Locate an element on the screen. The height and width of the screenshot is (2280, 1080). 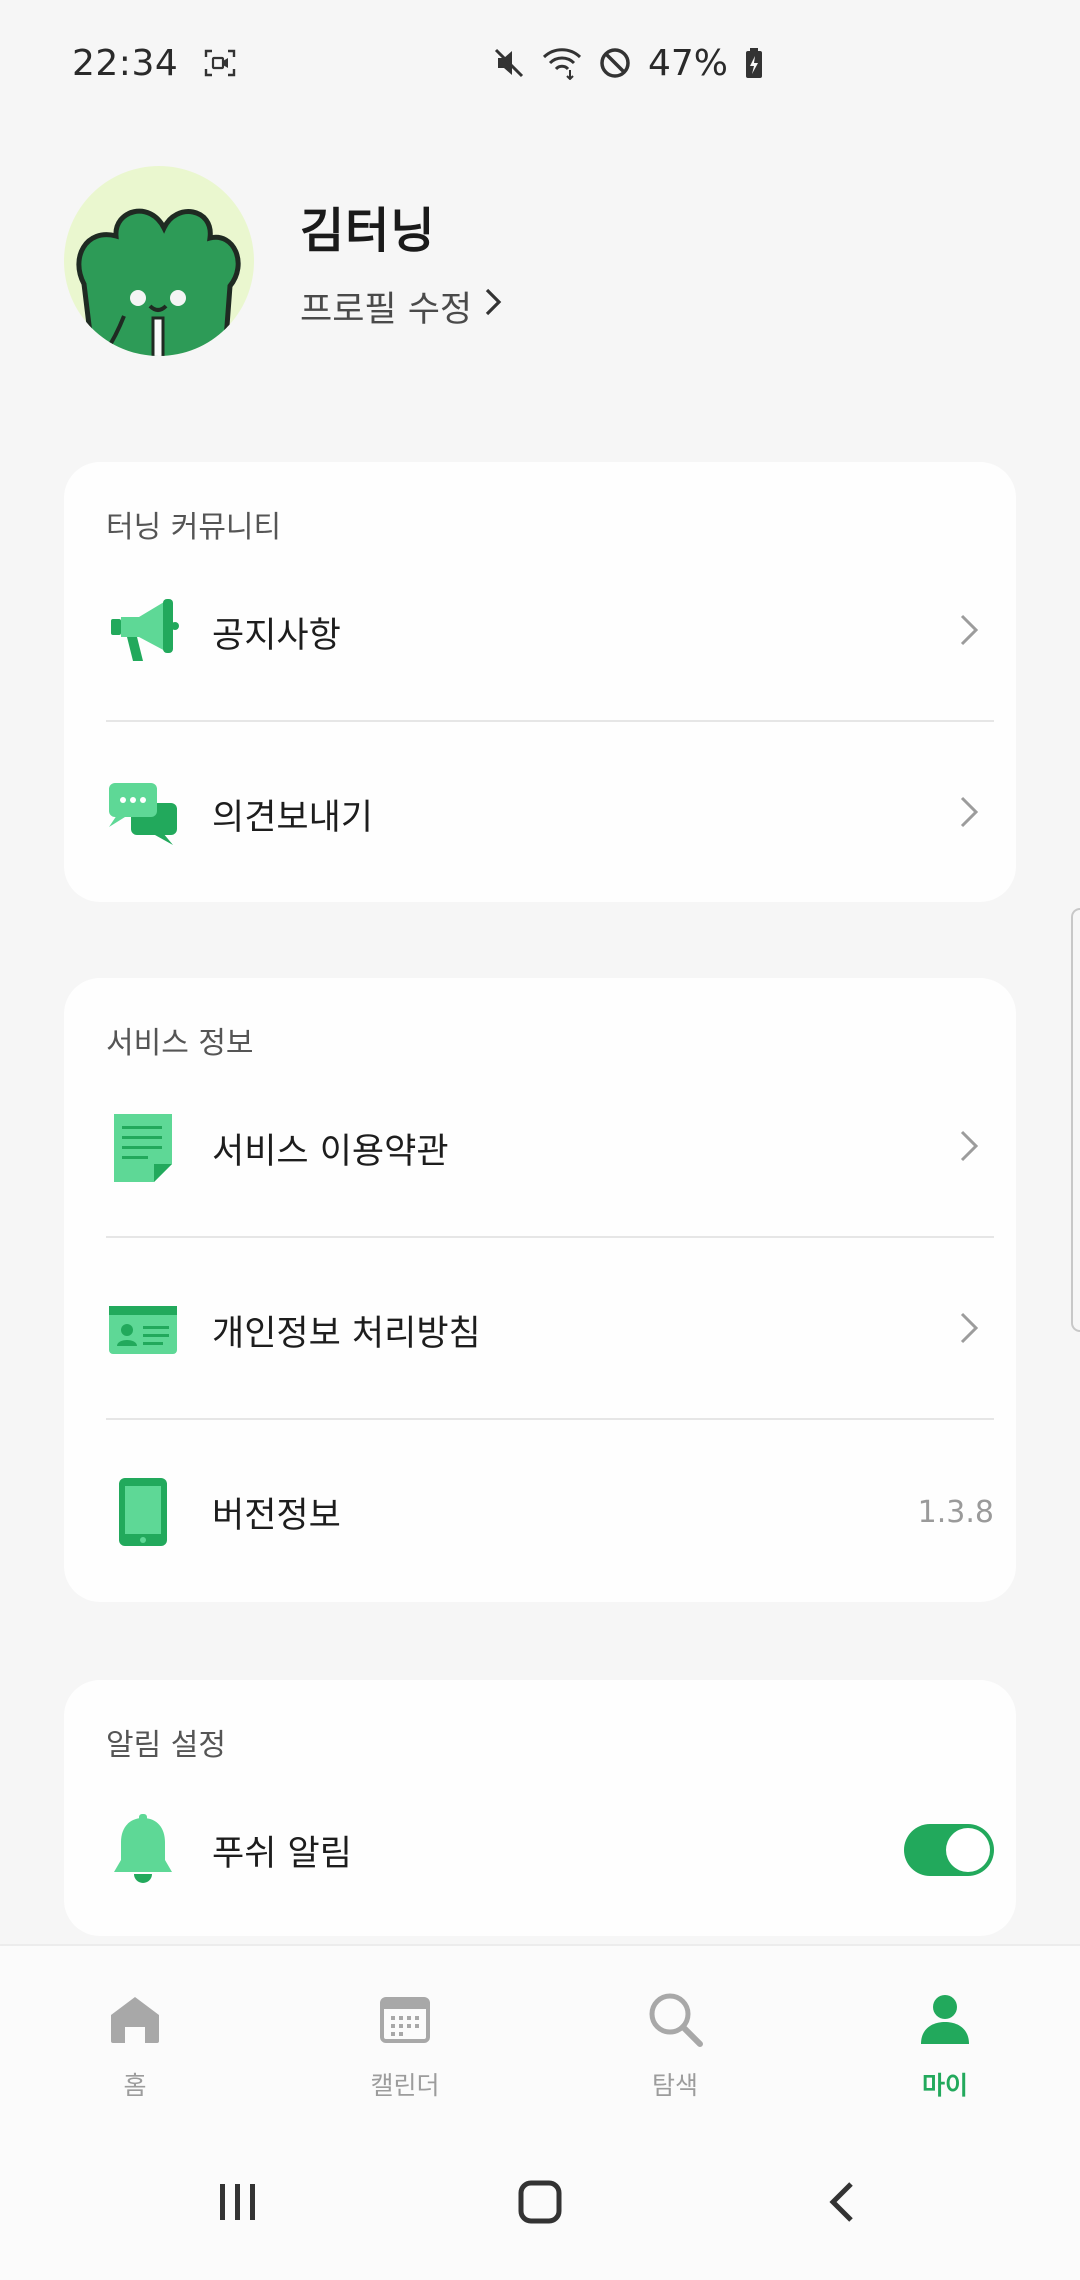
recent-apps-icon is located at coordinates (237, 2202).